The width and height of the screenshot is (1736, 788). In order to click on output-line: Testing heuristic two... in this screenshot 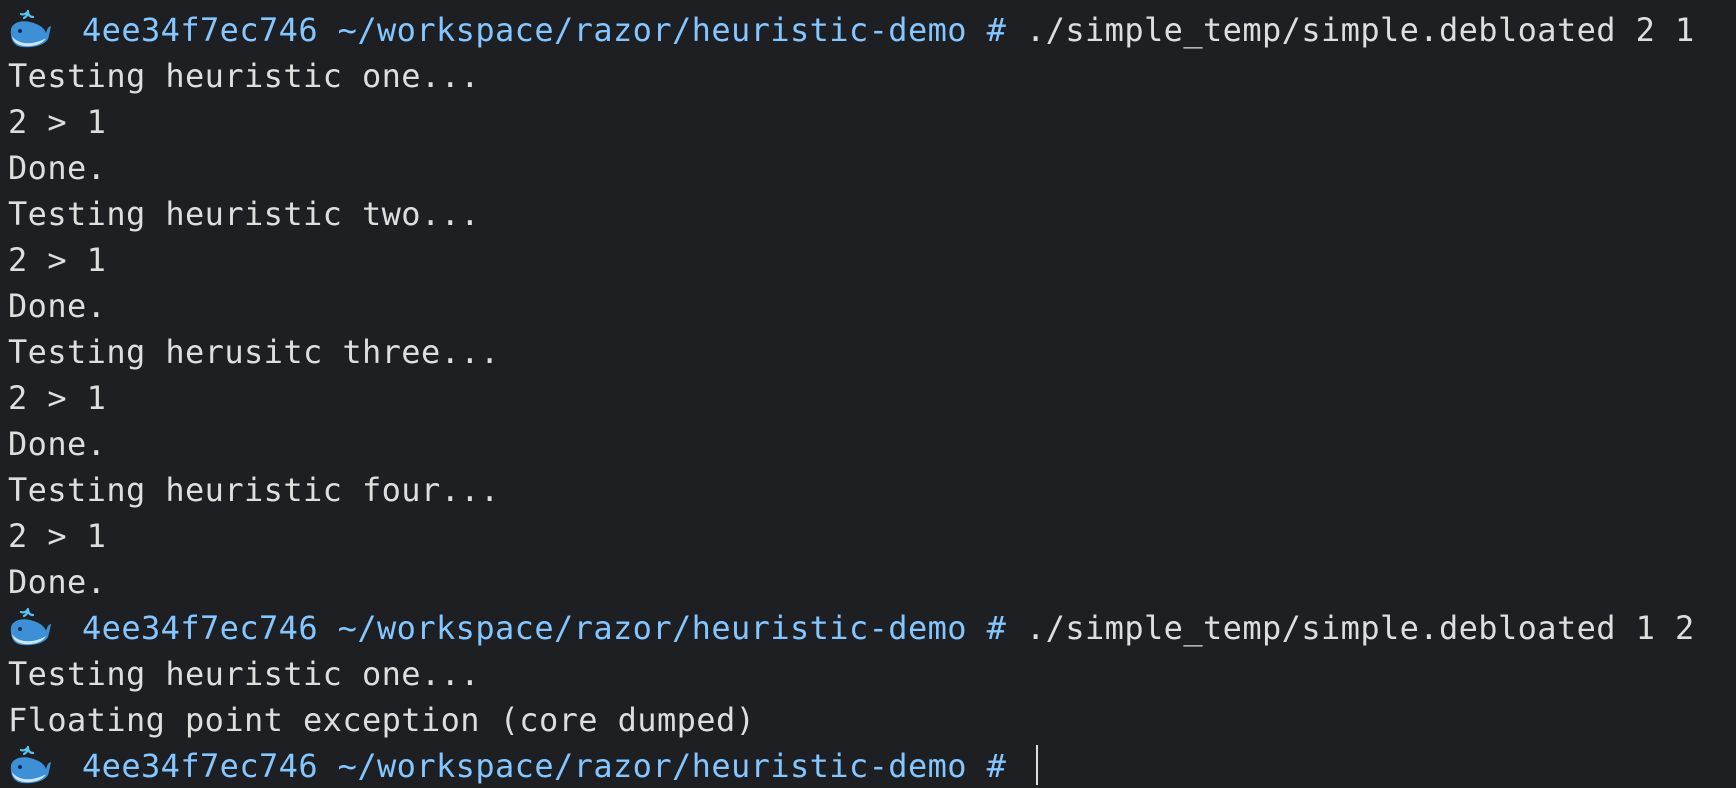, I will do `click(244, 214)`.